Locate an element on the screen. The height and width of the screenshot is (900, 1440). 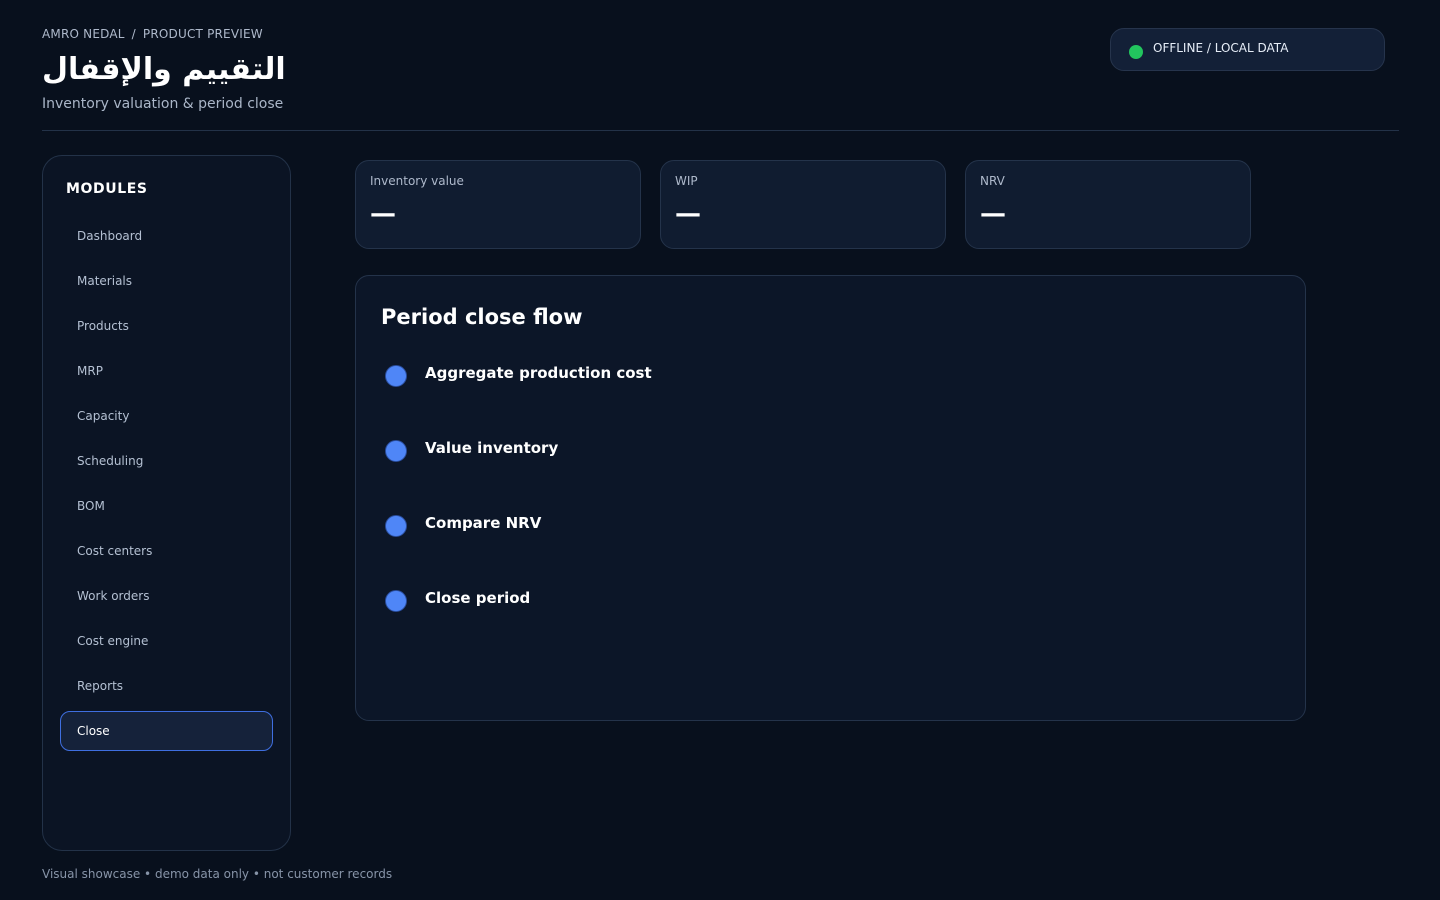
sidebar-item-label: Scheduling is located at coordinates (110, 461).